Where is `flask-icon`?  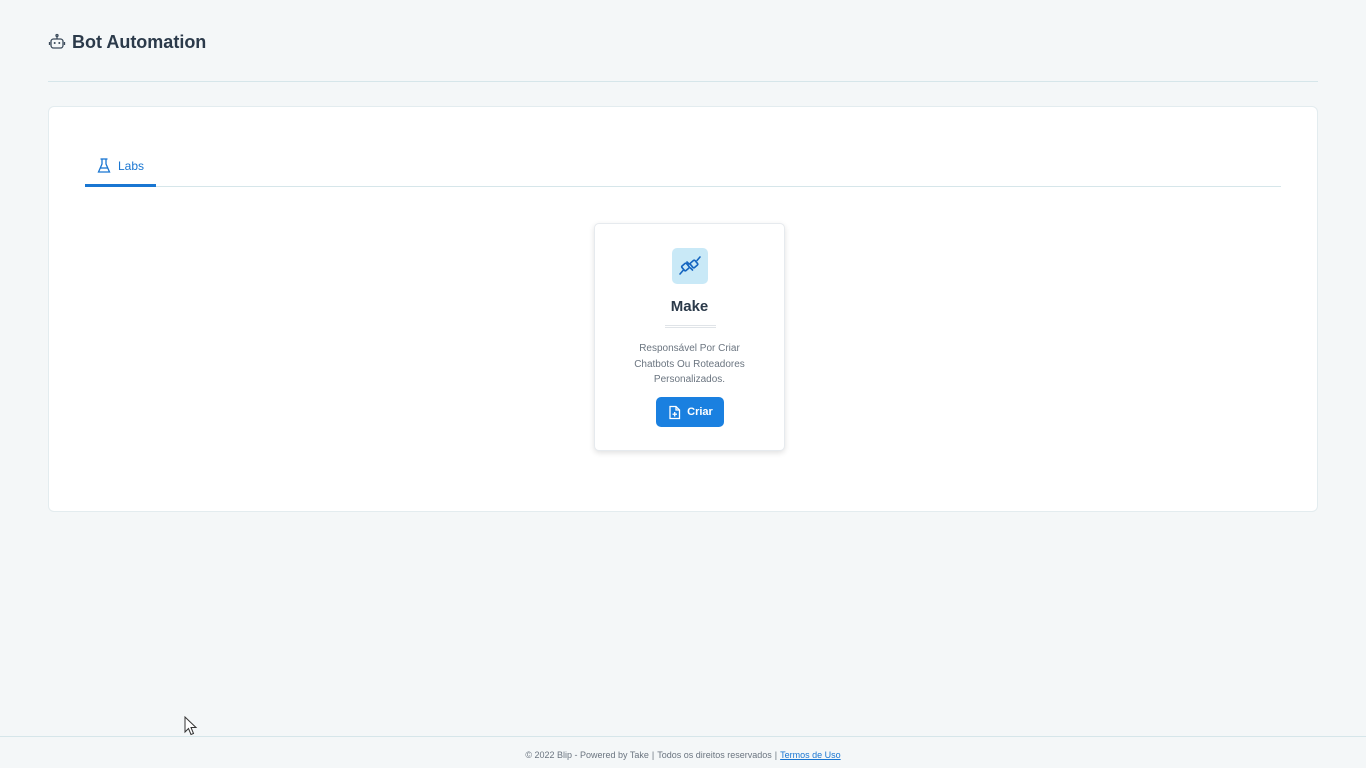 flask-icon is located at coordinates (104, 165).